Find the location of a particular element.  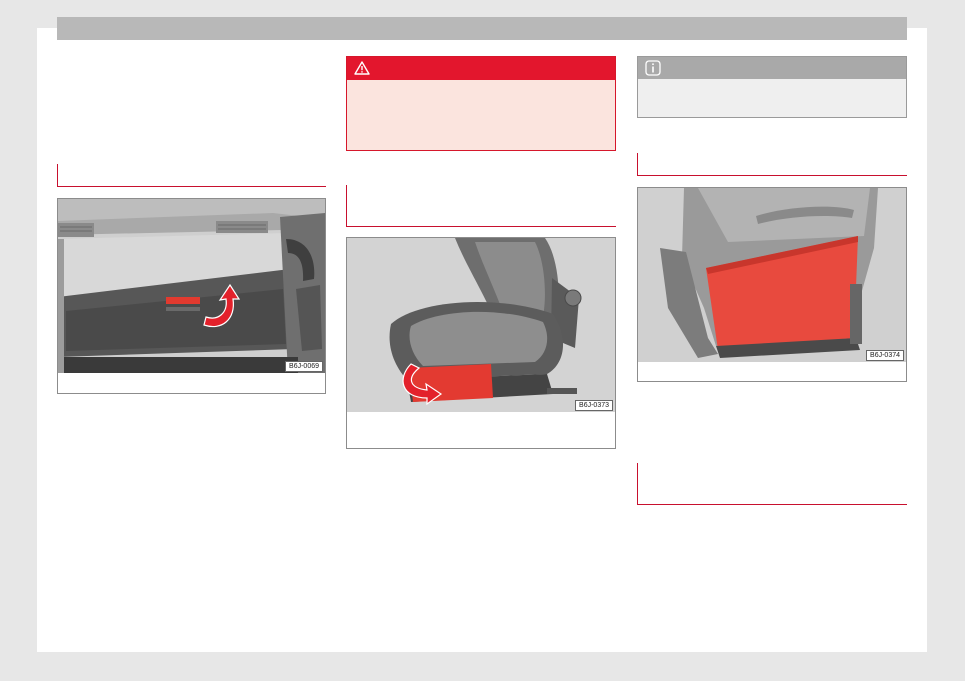

page-bottom-strip is located at coordinates (482, 678).